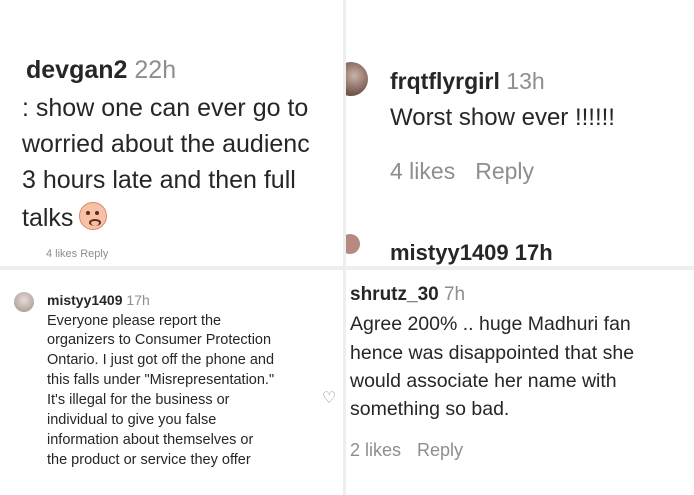  What do you see at coordinates (159, 340) in the screenshot?
I see `comment-text-line: organizers to Consumer Protection` at bounding box center [159, 340].